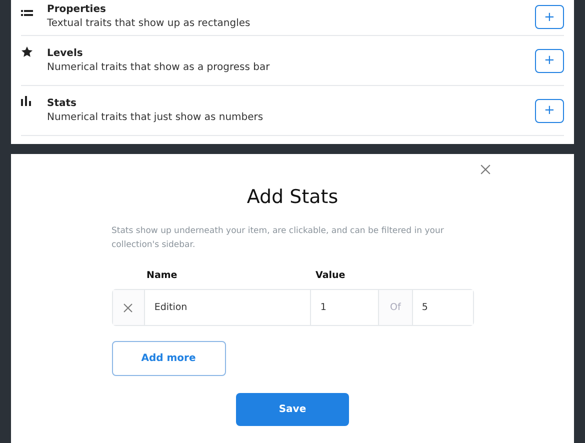 This screenshot has width=585, height=443. Describe the element at coordinates (162, 275) in the screenshot. I see `column-header: Name` at that location.